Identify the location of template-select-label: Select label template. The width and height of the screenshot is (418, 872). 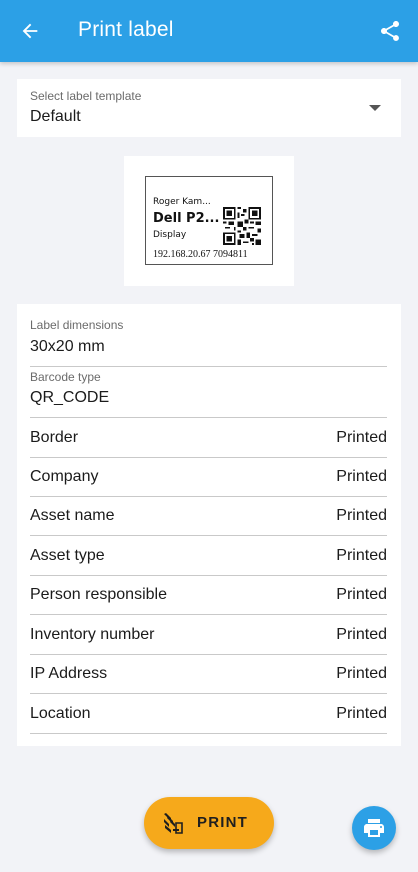
(86, 96).